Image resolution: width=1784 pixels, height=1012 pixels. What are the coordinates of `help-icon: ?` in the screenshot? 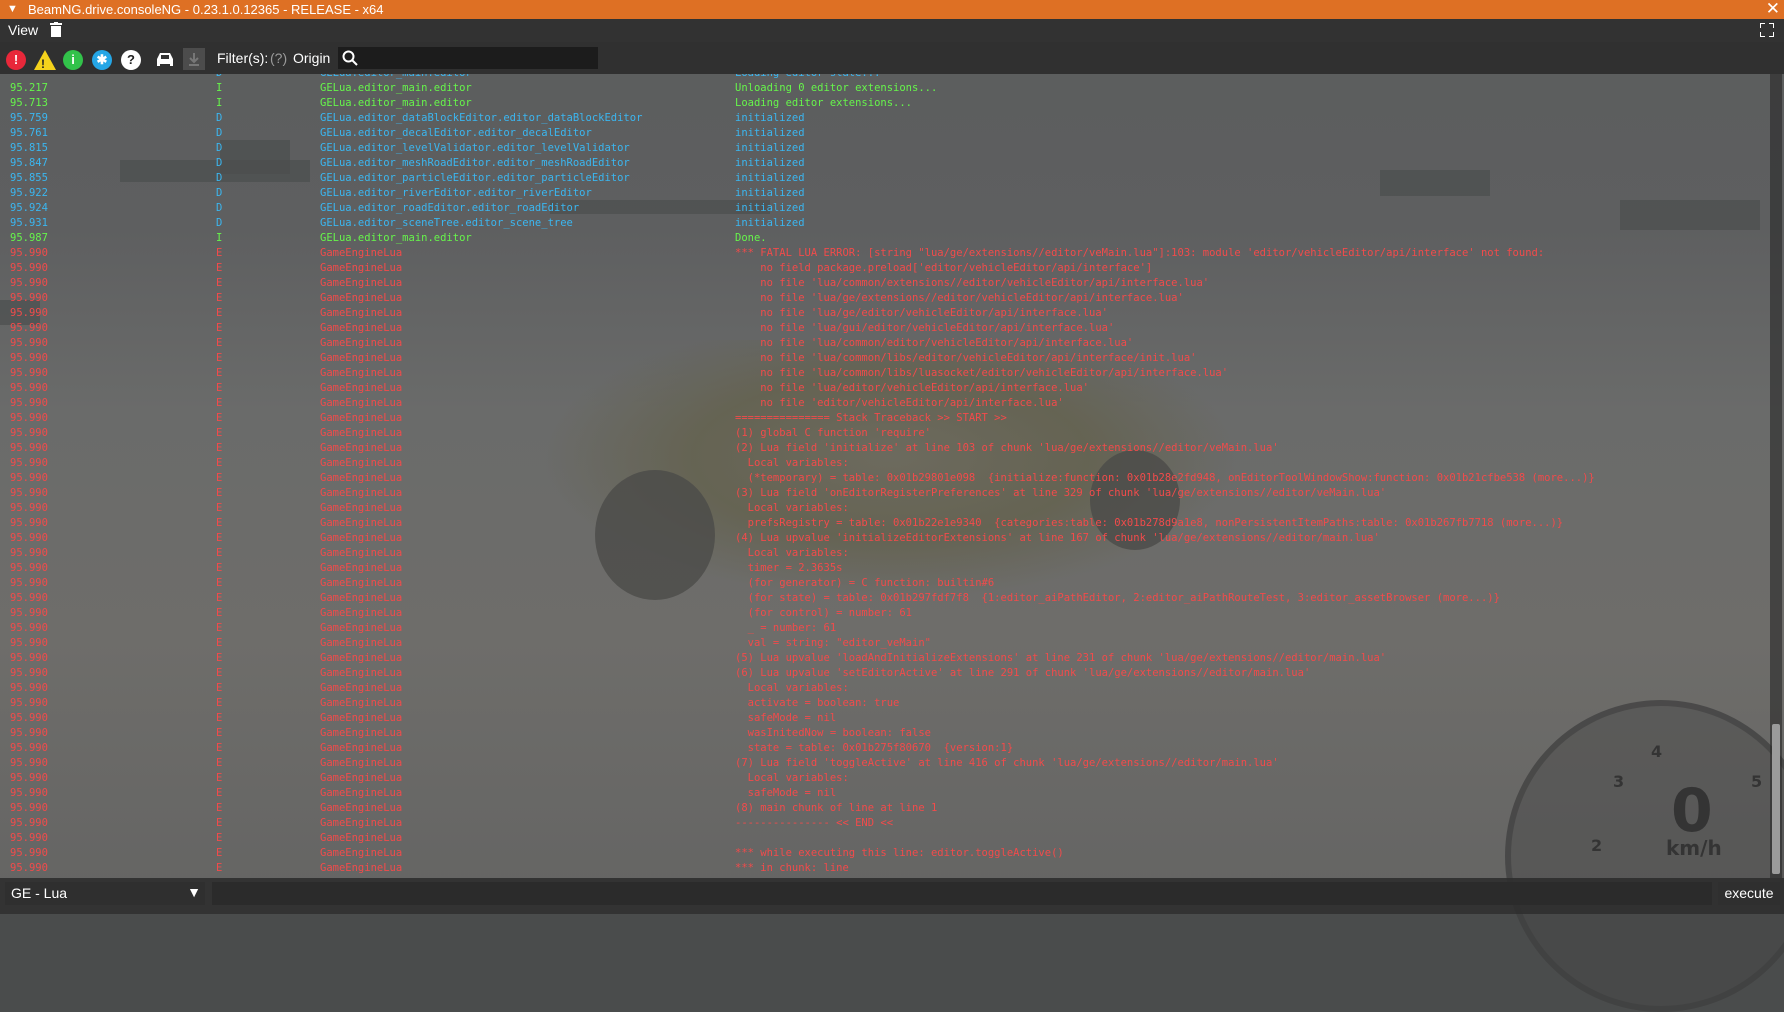 It's located at (131, 60).